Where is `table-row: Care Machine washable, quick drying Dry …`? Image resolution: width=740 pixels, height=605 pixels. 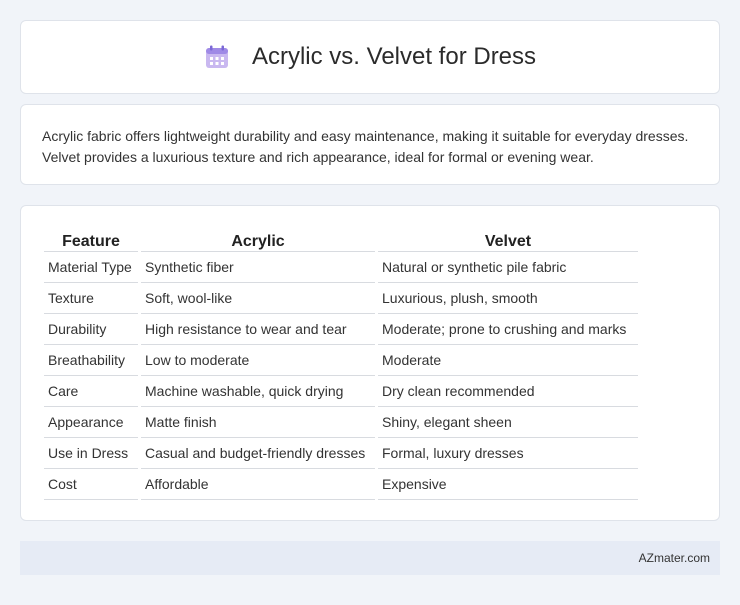
table-row: Care Machine washable, quick drying Dry … is located at coordinates (341, 391).